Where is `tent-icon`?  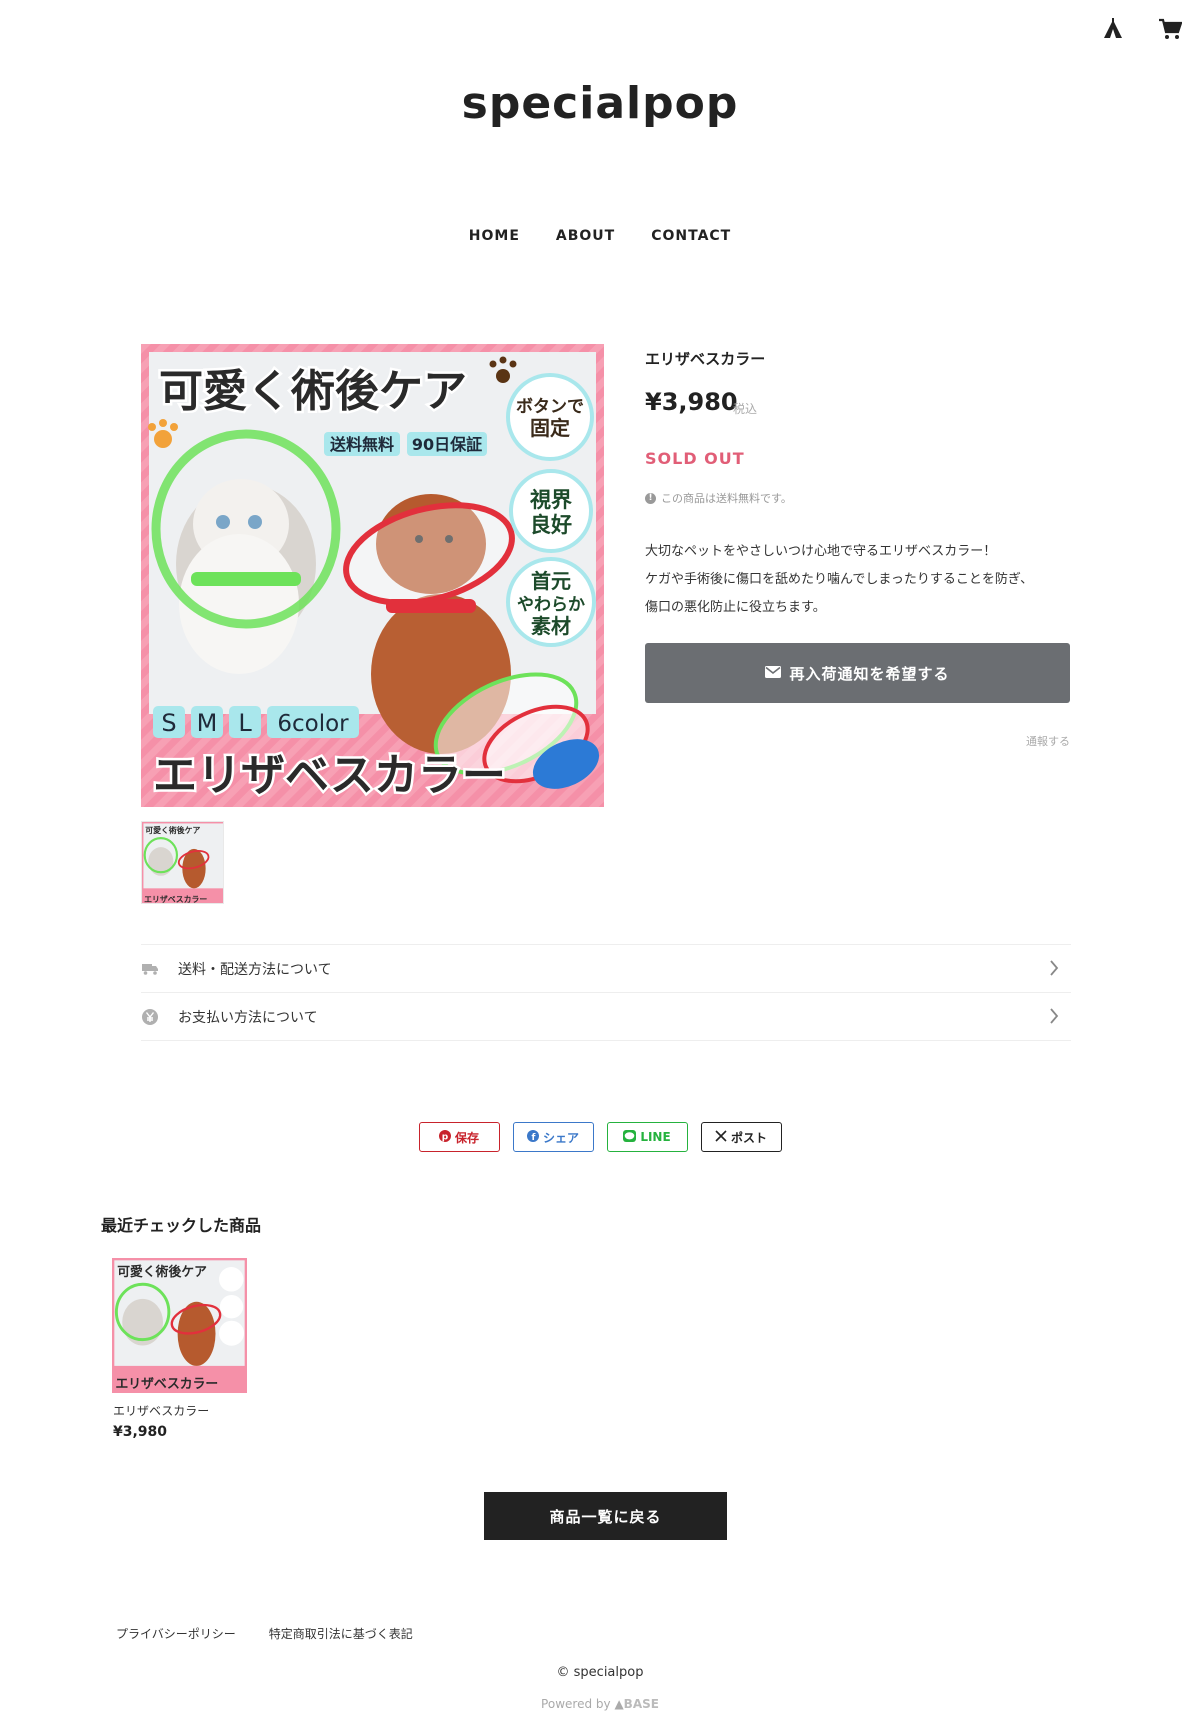 tent-icon is located at coordinates (1113, 29).